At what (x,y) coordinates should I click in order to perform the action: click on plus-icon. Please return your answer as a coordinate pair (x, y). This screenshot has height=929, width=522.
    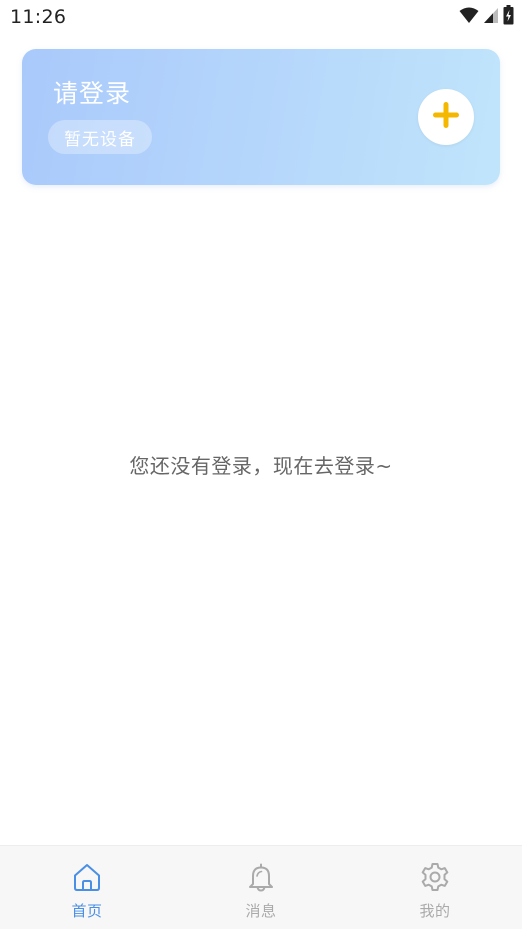
    Looking at the image, I should click on (446, 117).